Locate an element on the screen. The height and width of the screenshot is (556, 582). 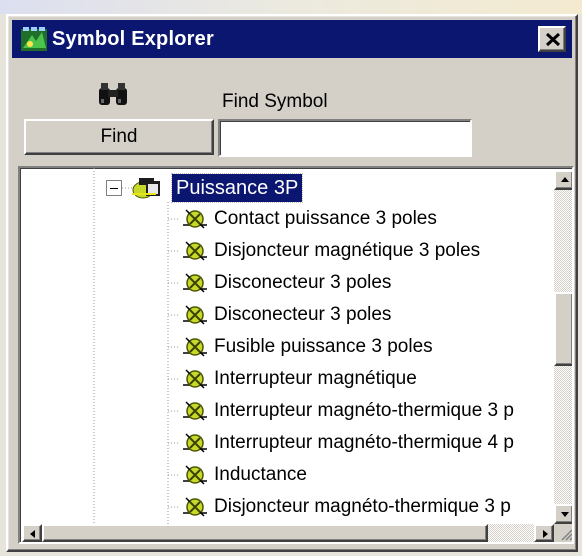
scroll-down-button is located at coordinates (563, 514).